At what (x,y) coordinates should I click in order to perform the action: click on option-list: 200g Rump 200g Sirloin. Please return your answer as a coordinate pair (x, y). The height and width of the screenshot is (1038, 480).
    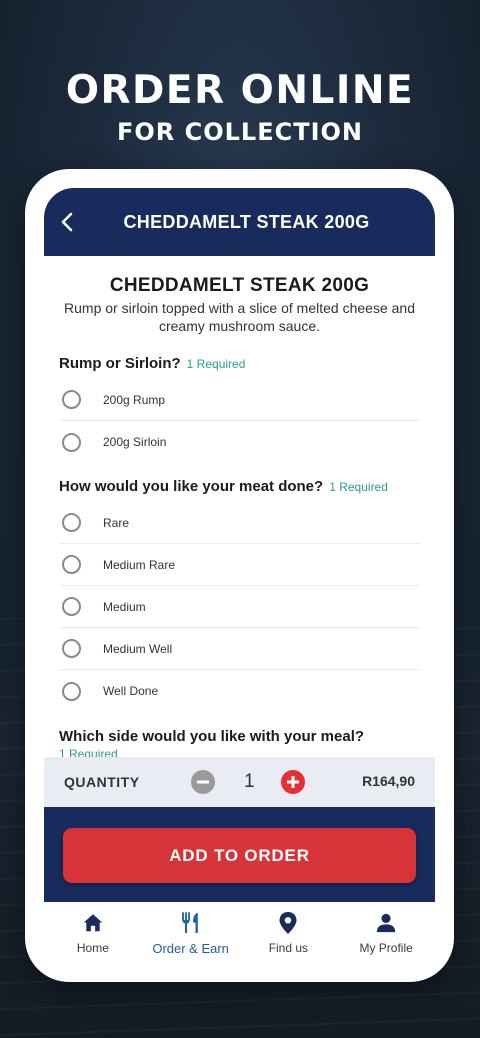
    Looking at the image, I should click on (239, 421).